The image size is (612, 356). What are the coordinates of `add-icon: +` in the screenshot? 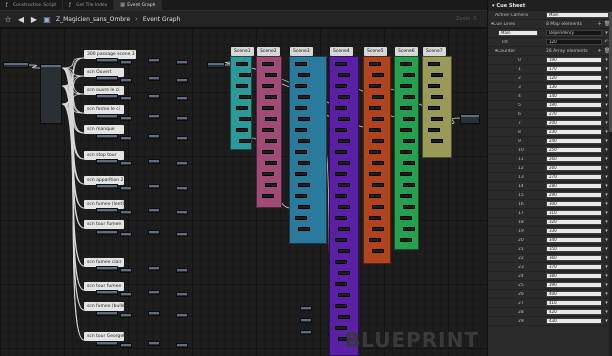 It's located at (599, 51).